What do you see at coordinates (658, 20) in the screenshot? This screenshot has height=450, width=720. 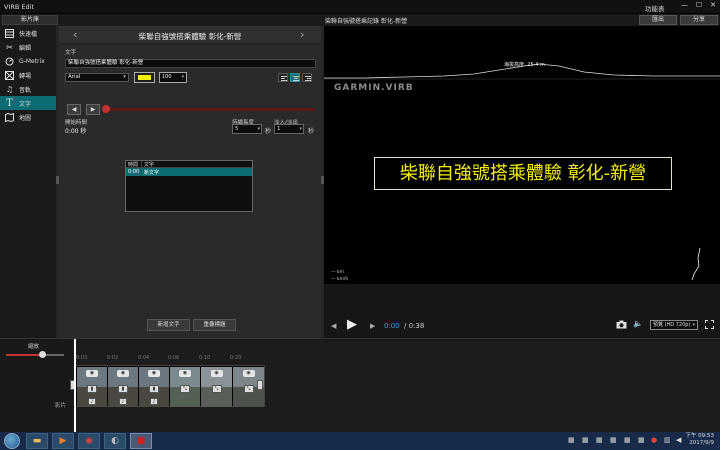 I see `export-button: 匯出` at bounding box center [658, 20].